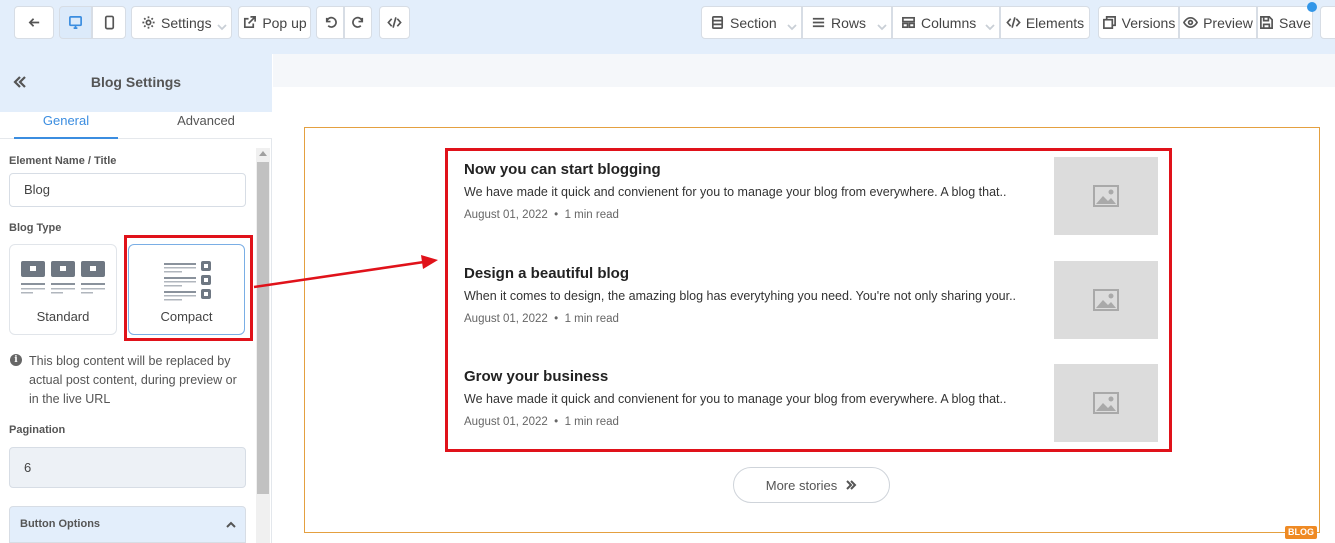 The image size is (1335, 543). What do you see at coordinates (284, 22) in the screenshot?
I see `popup-label: Pop up` at bounding box center [284, 22].